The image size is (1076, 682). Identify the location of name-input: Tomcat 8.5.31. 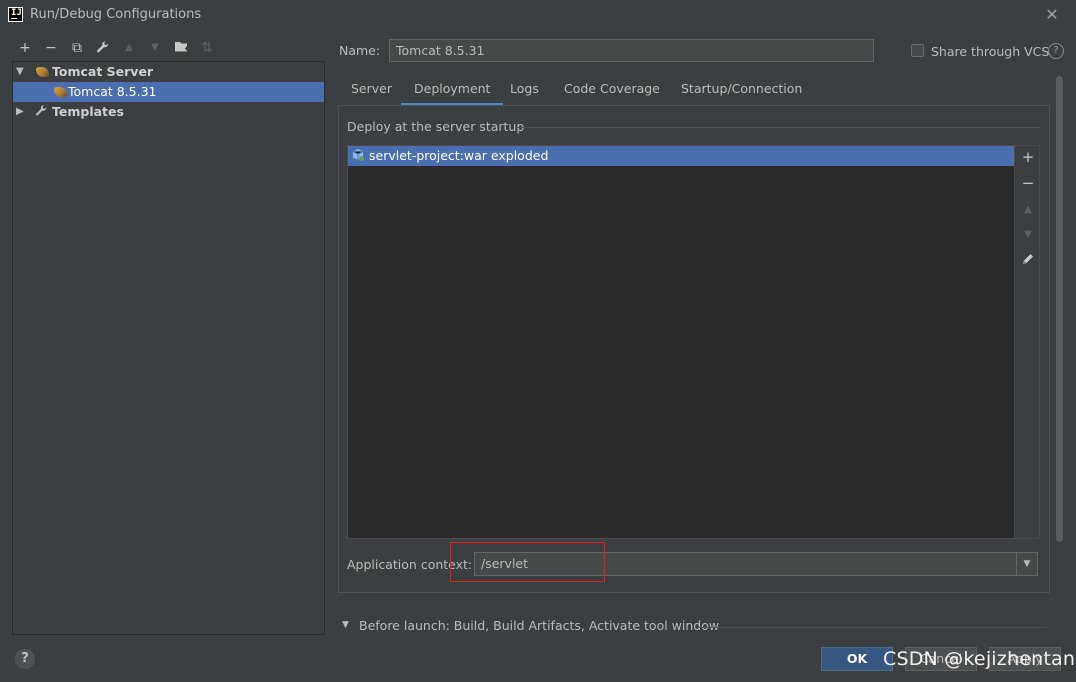
(631, 50).